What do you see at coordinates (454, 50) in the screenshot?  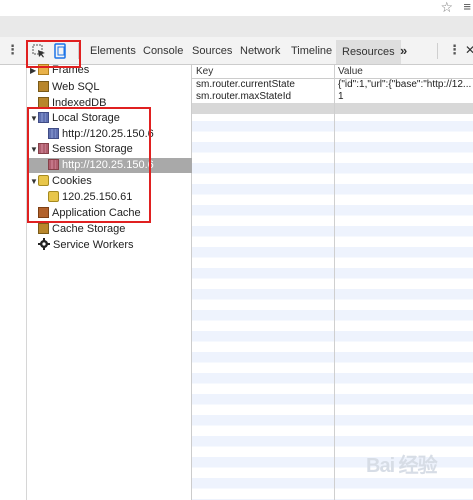 I see `customize-menu-icon: ⋮` at bounding box center [454, 50].